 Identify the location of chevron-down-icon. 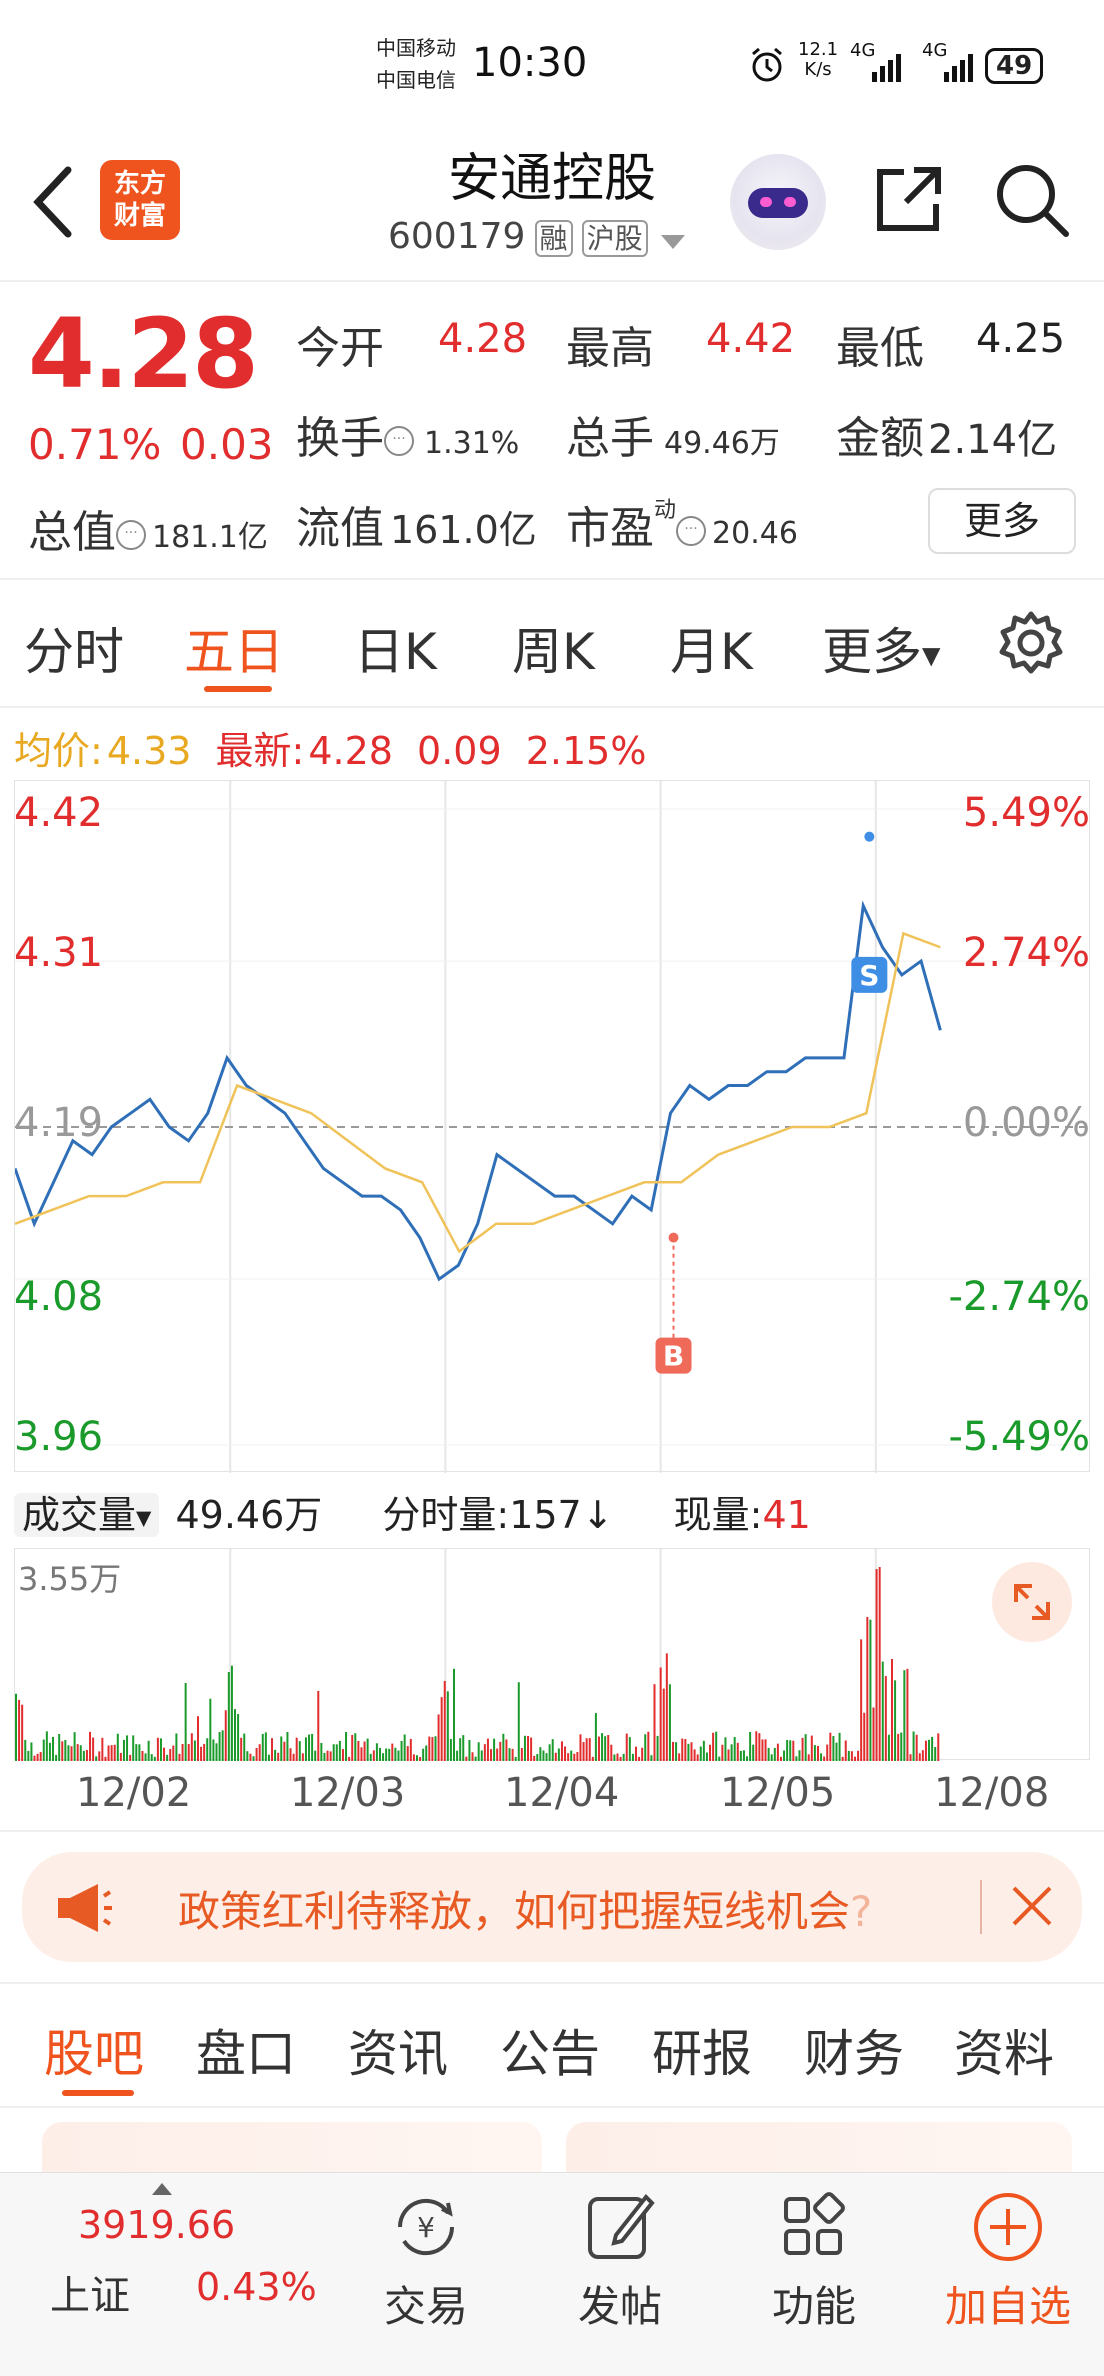
(673, 244).